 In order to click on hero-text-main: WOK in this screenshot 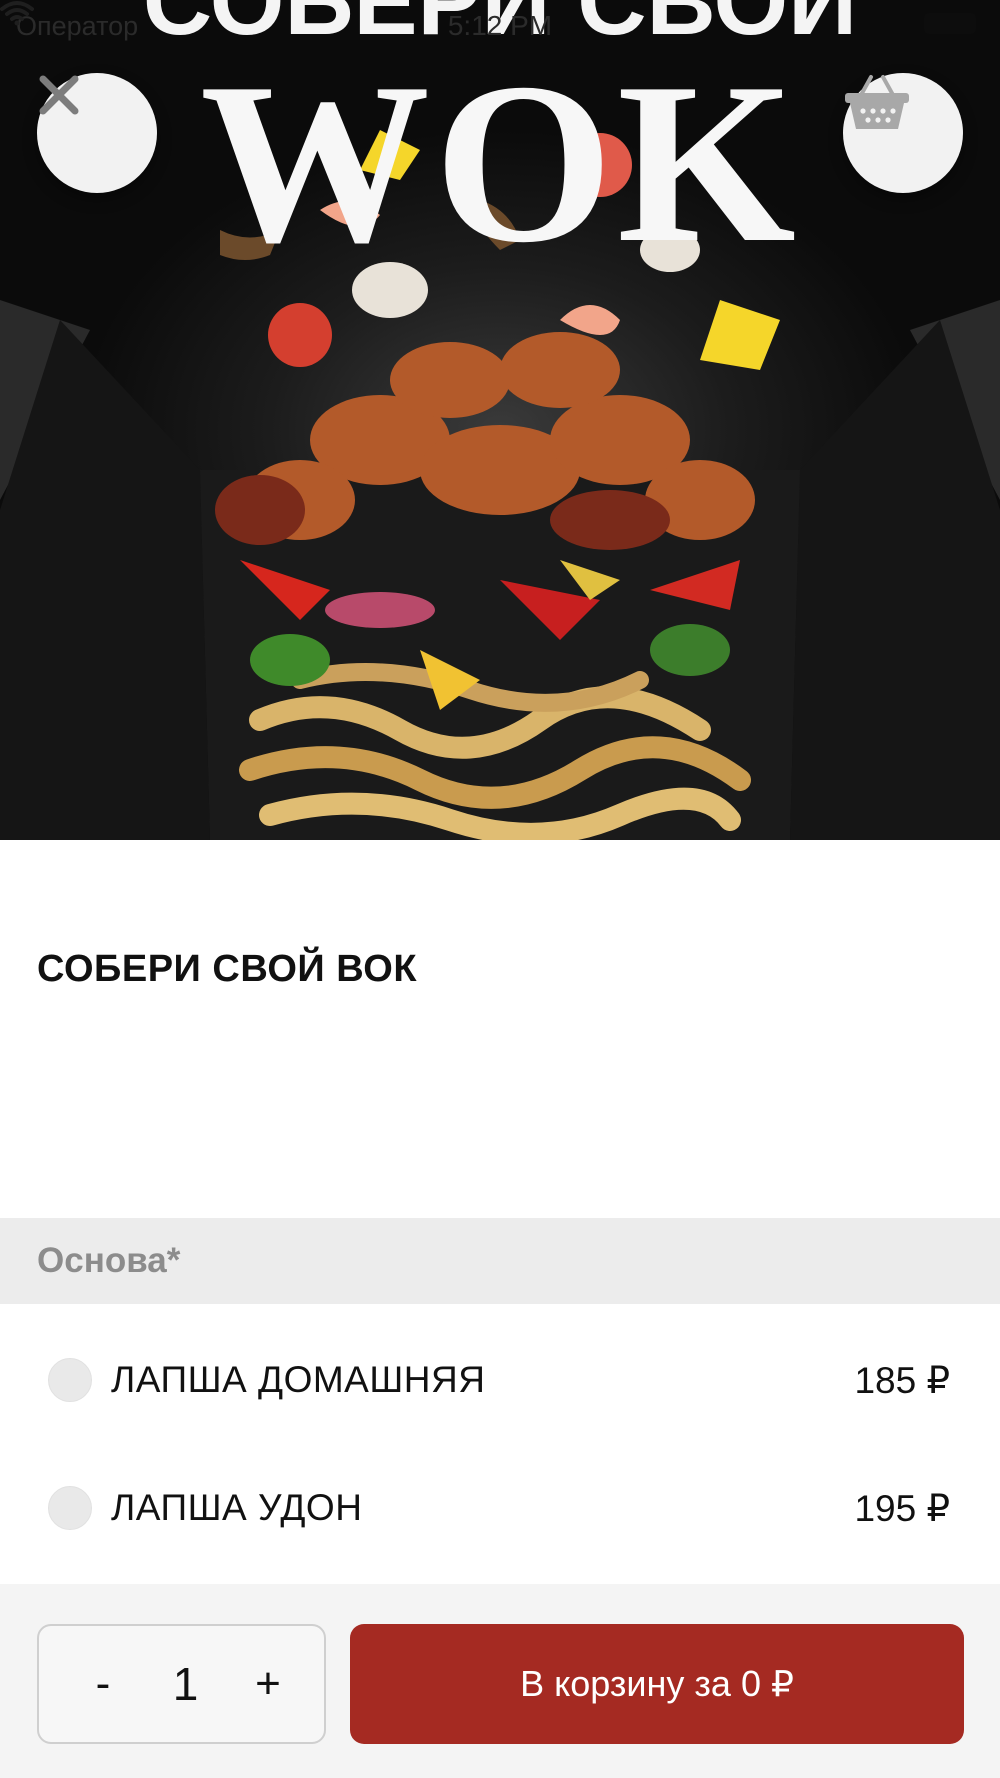, I will do `click(500, 162)`.